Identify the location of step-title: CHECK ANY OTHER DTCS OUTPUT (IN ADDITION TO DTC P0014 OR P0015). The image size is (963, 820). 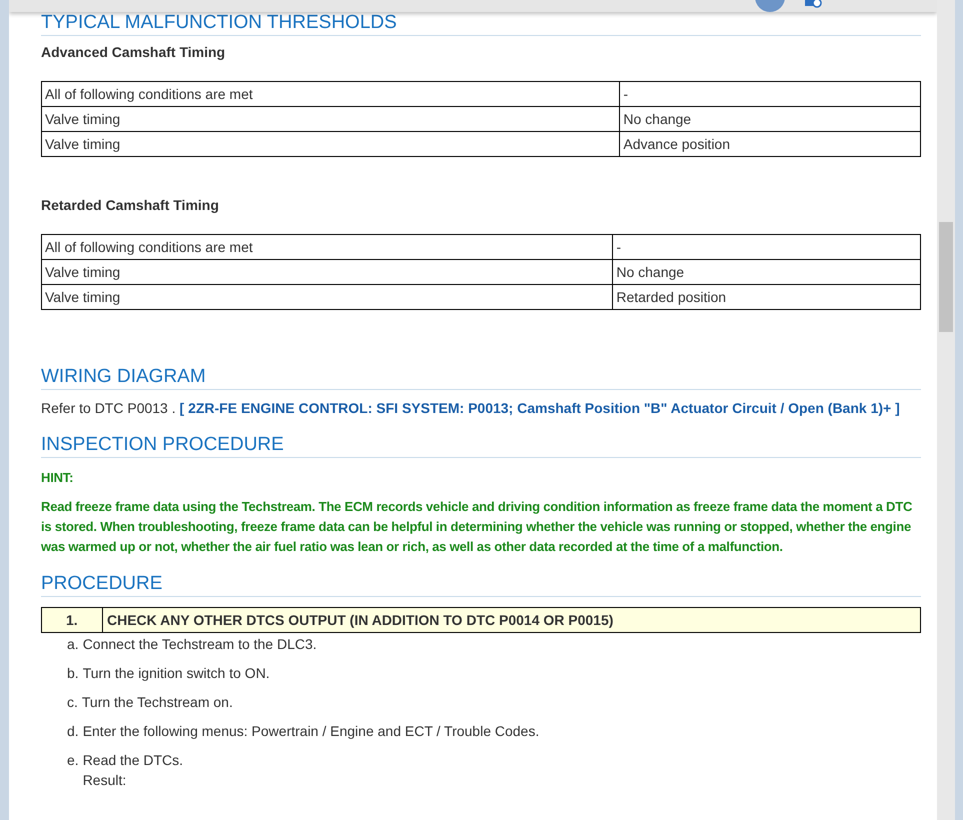
(511, 620).